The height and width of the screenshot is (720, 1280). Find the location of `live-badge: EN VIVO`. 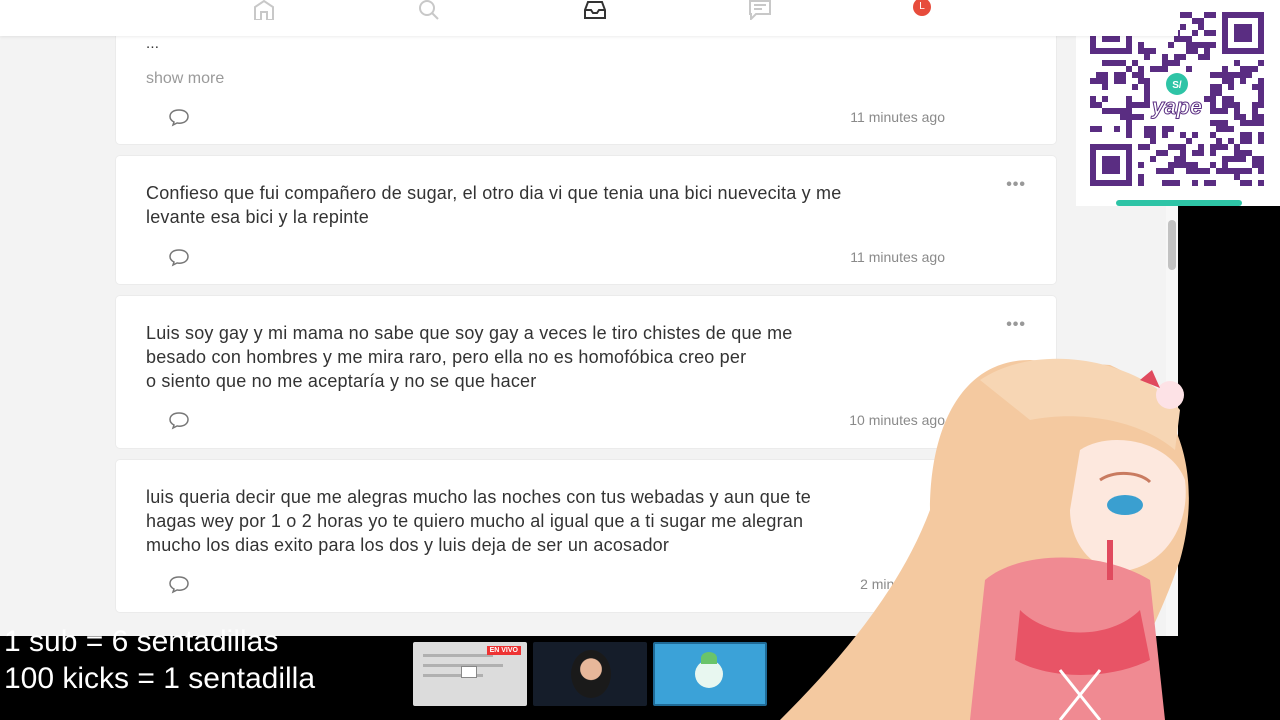

live-badge: EN VIVO is located at coordinates (503, 650).